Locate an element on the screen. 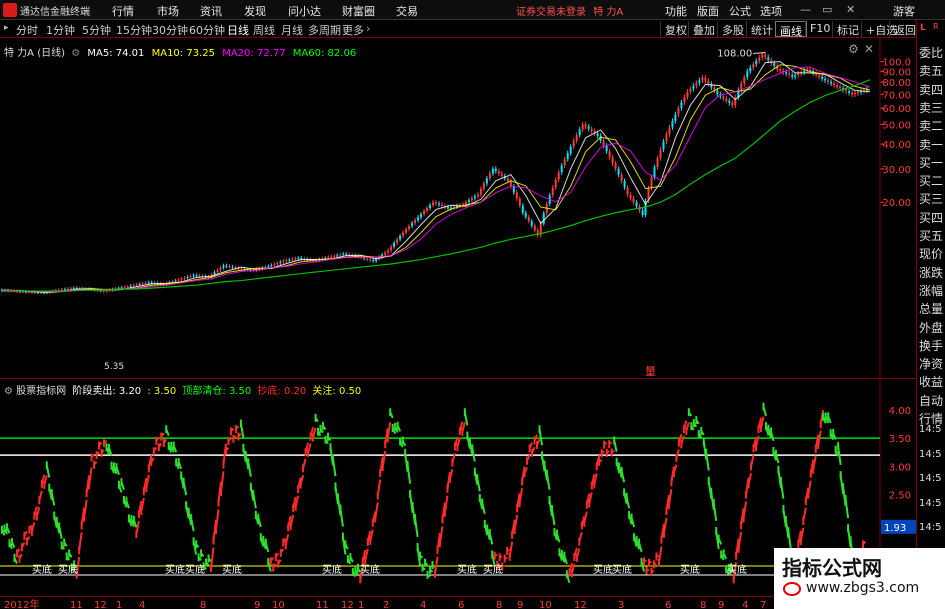 The width and height of the screenshot is (945, 609). period-1min: 1分钟 is located at coordinates (60, 30).